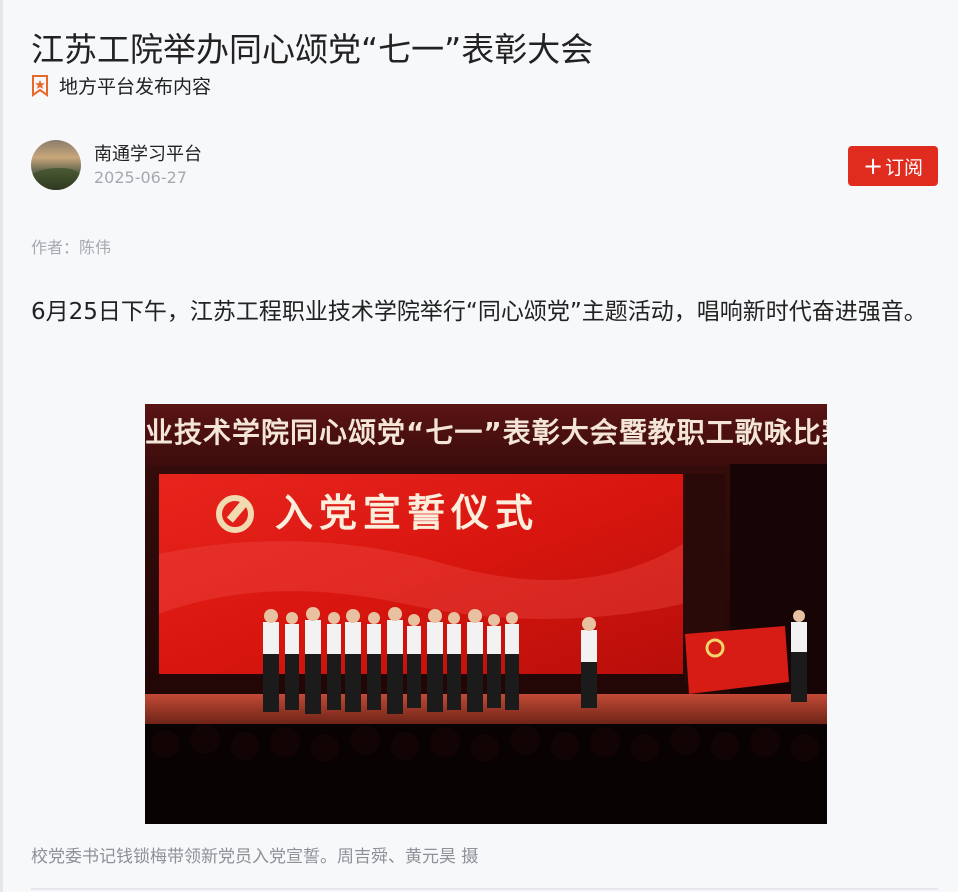  I want to click on divider, so click(484, 889).